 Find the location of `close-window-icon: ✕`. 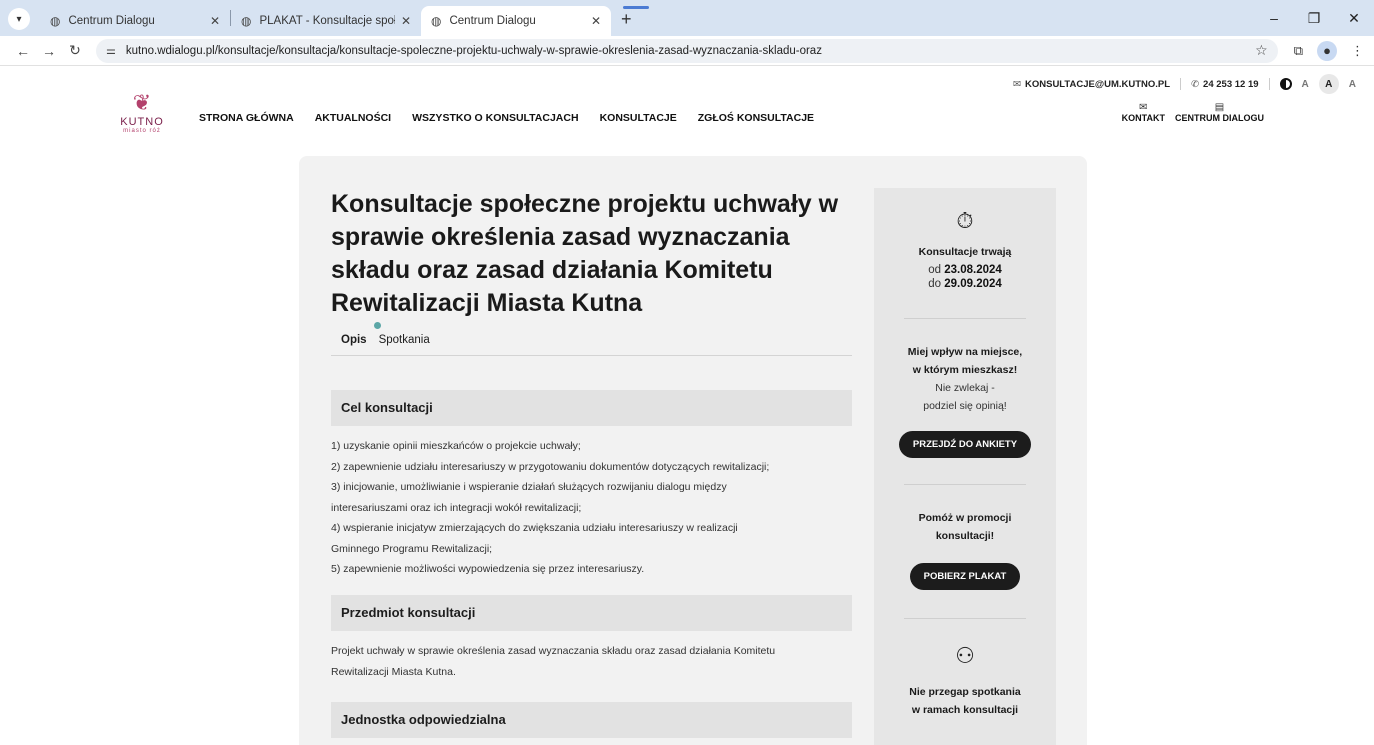

close-window-icon: ✕ is located at coordinates (1354, 18).